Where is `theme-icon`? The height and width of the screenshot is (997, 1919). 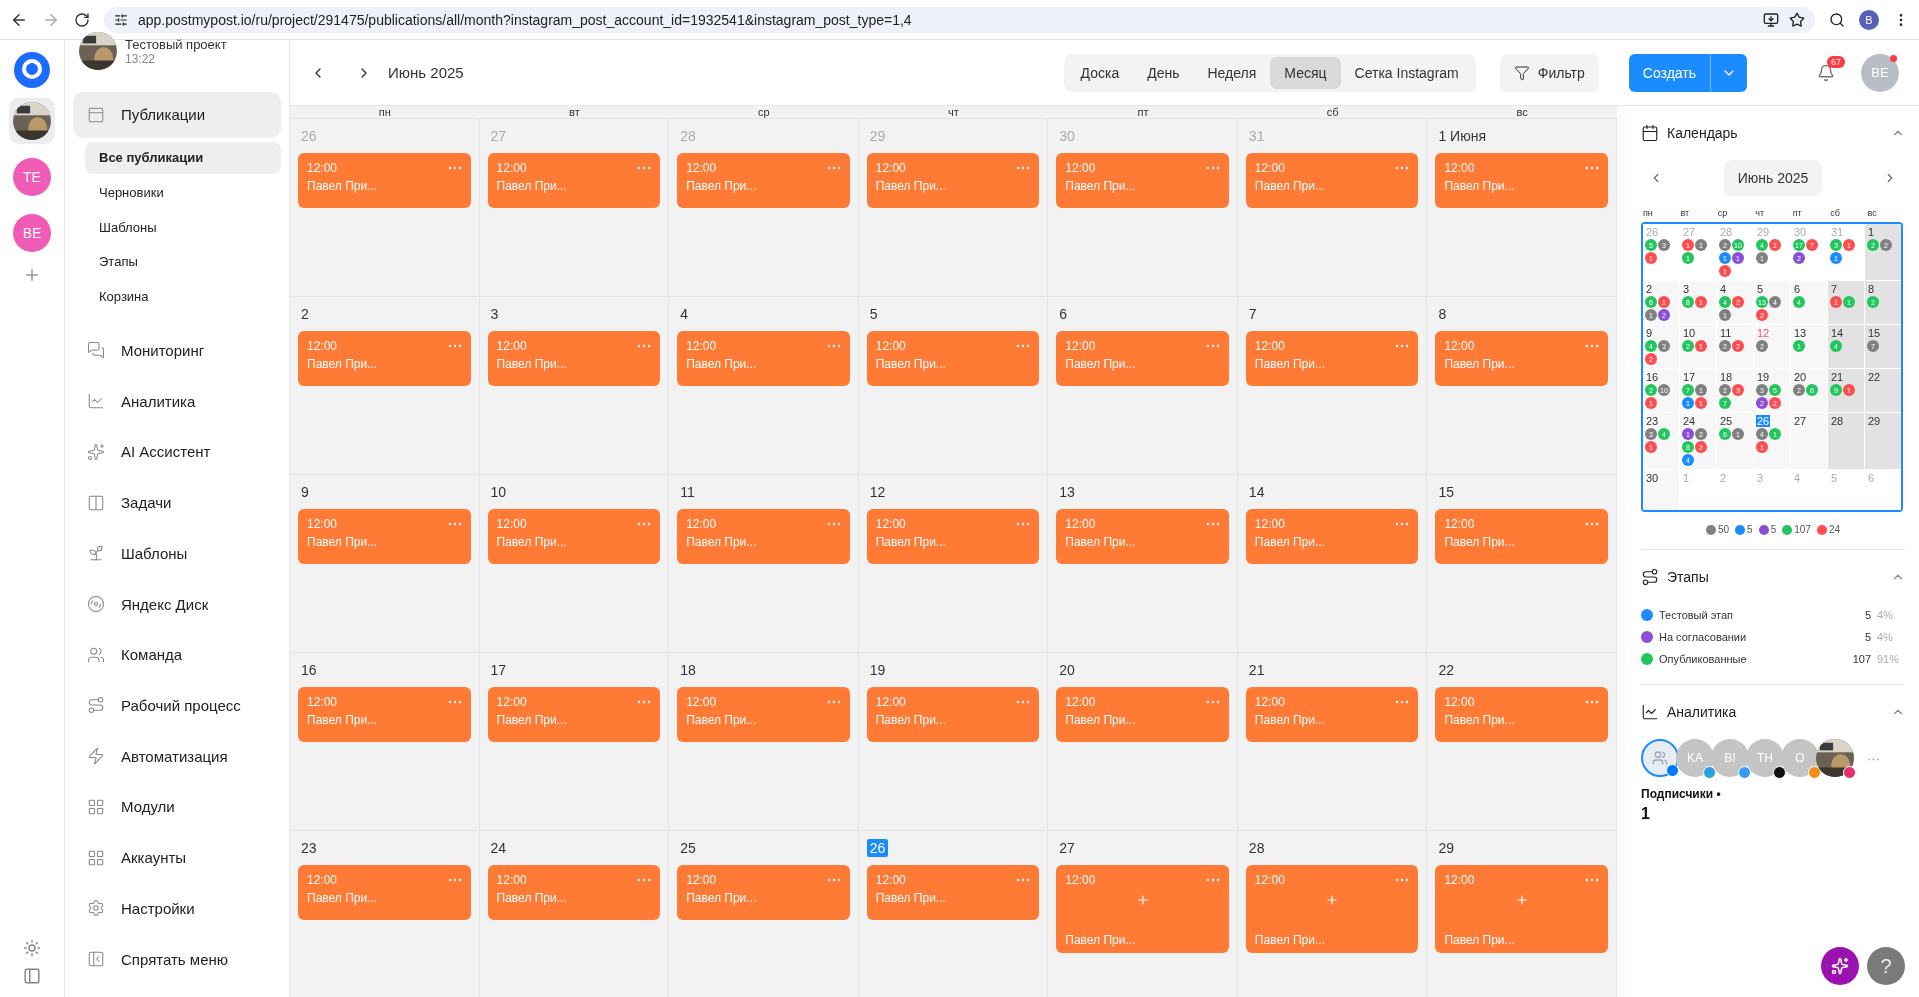 theme-icon is located at coordinates (32, 948).